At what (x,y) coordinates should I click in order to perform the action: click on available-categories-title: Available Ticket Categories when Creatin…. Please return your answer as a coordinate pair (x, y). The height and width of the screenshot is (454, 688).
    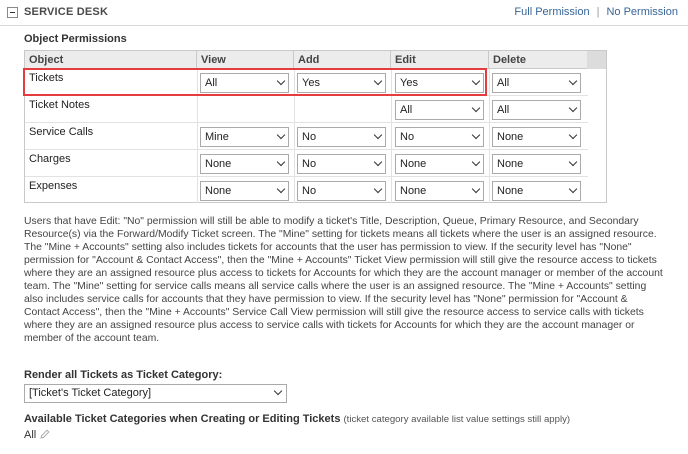
    Looking at the image, I should click on (182, 419).